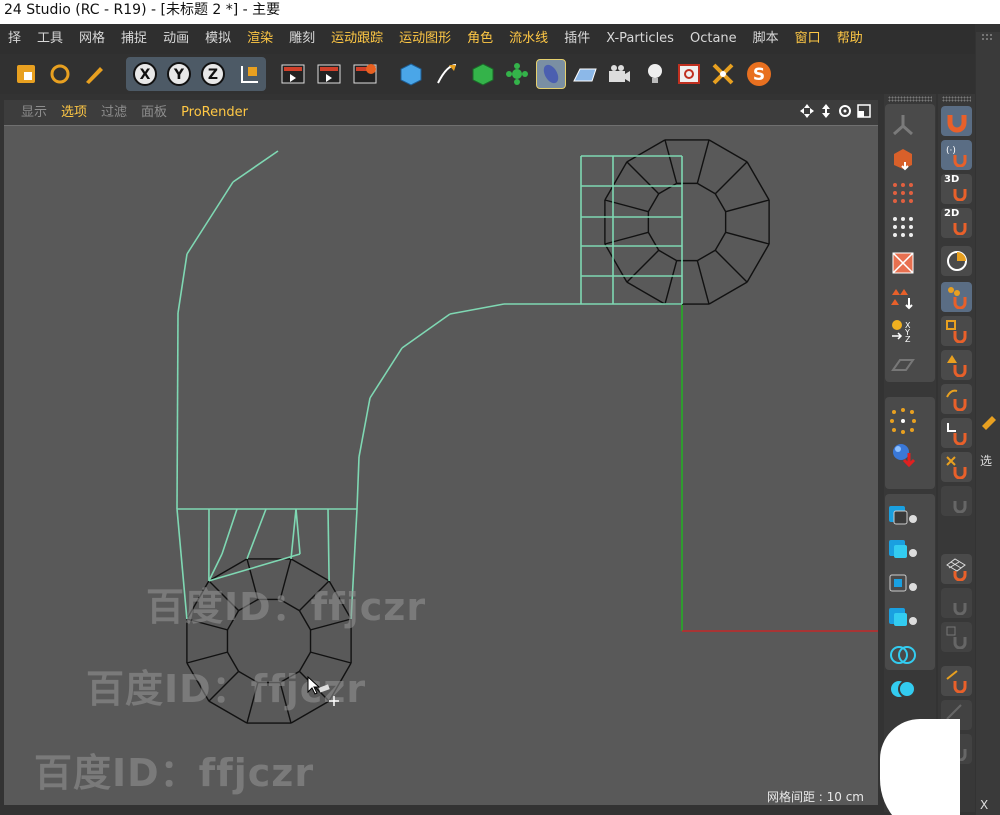 The height and width of the screenshot is (815, 1000). Describe the element at coordinates (411, 74) in the screenshot. I see `cube-object-icon` at that location.